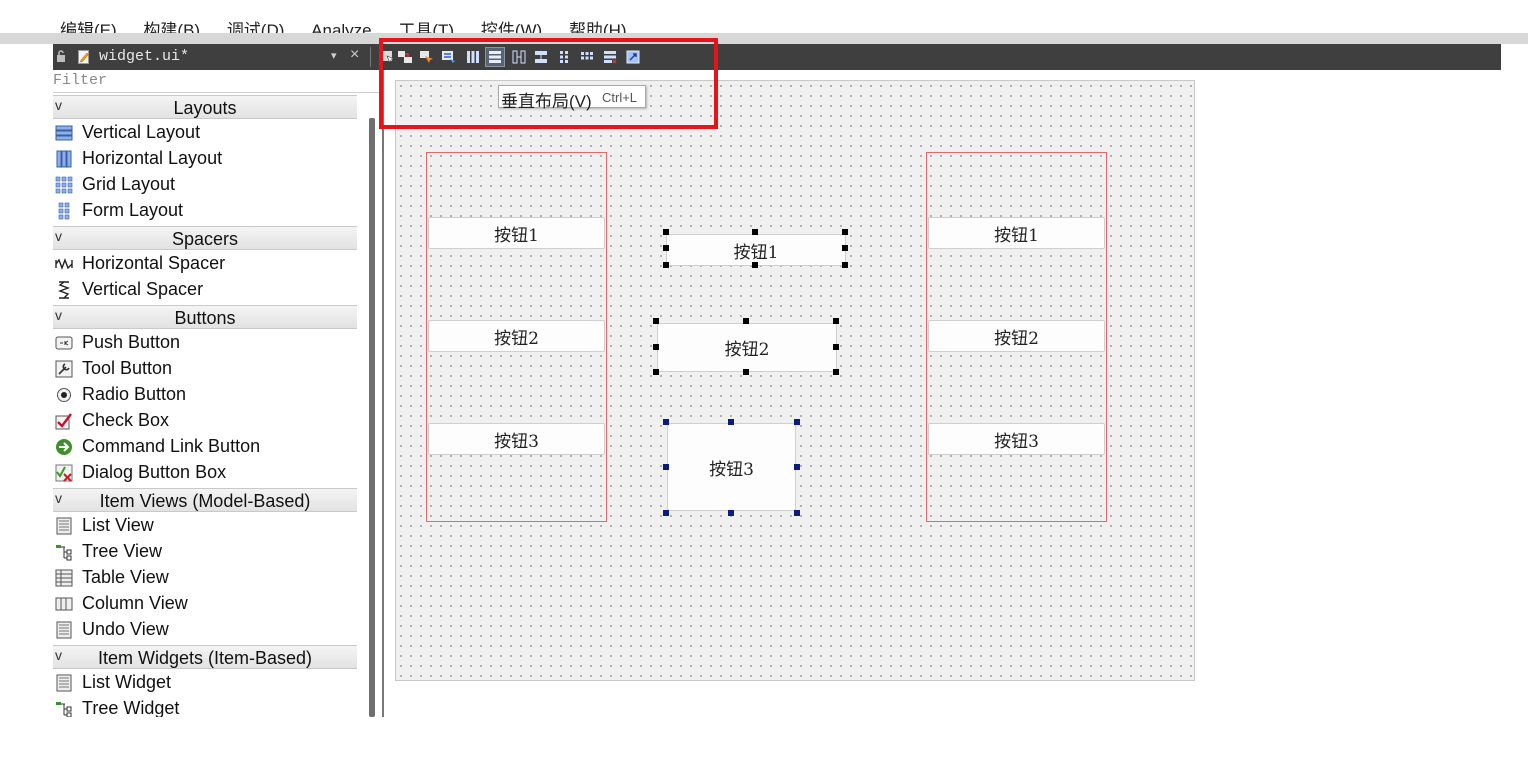  What do you see at coordinates (64, 578) in the screenshot?
I see `table-view-icon` at bounding box center [64, 578].